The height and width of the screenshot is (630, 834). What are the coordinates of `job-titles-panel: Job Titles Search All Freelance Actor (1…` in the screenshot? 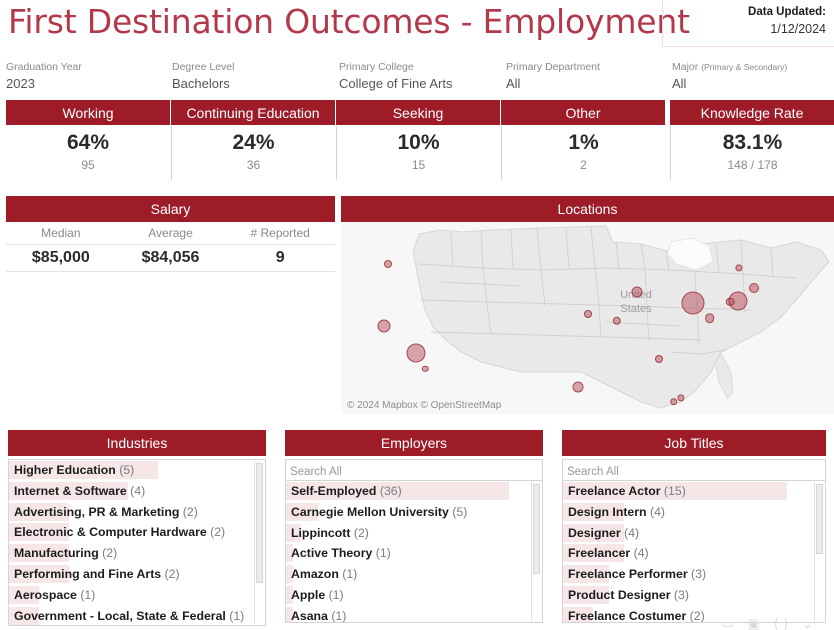 It's located at (694, 530).